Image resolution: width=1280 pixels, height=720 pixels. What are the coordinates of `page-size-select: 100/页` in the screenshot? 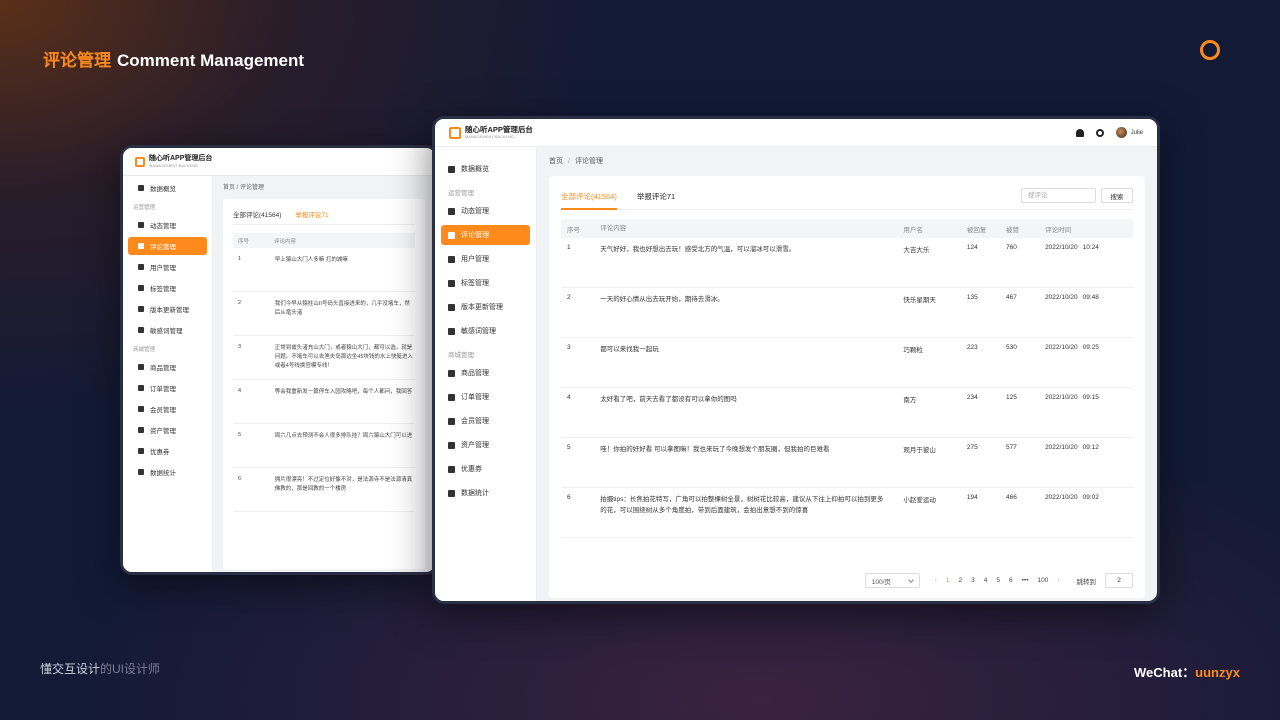 It's located at (892, 580).